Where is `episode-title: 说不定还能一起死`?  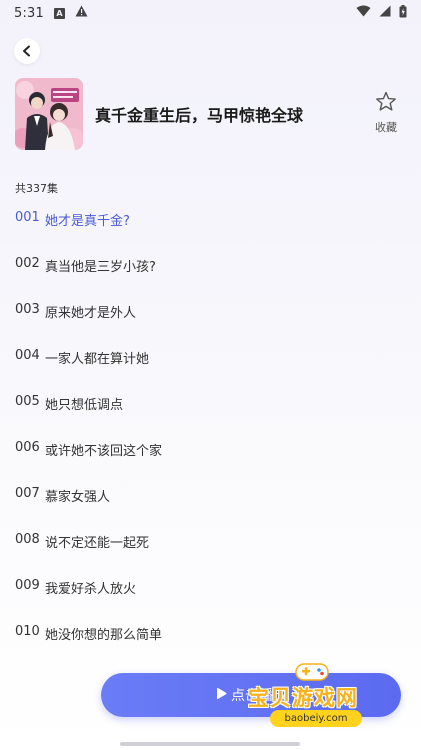
episode-title: 说不定还能一起死 is located at coordinates (97, 543).